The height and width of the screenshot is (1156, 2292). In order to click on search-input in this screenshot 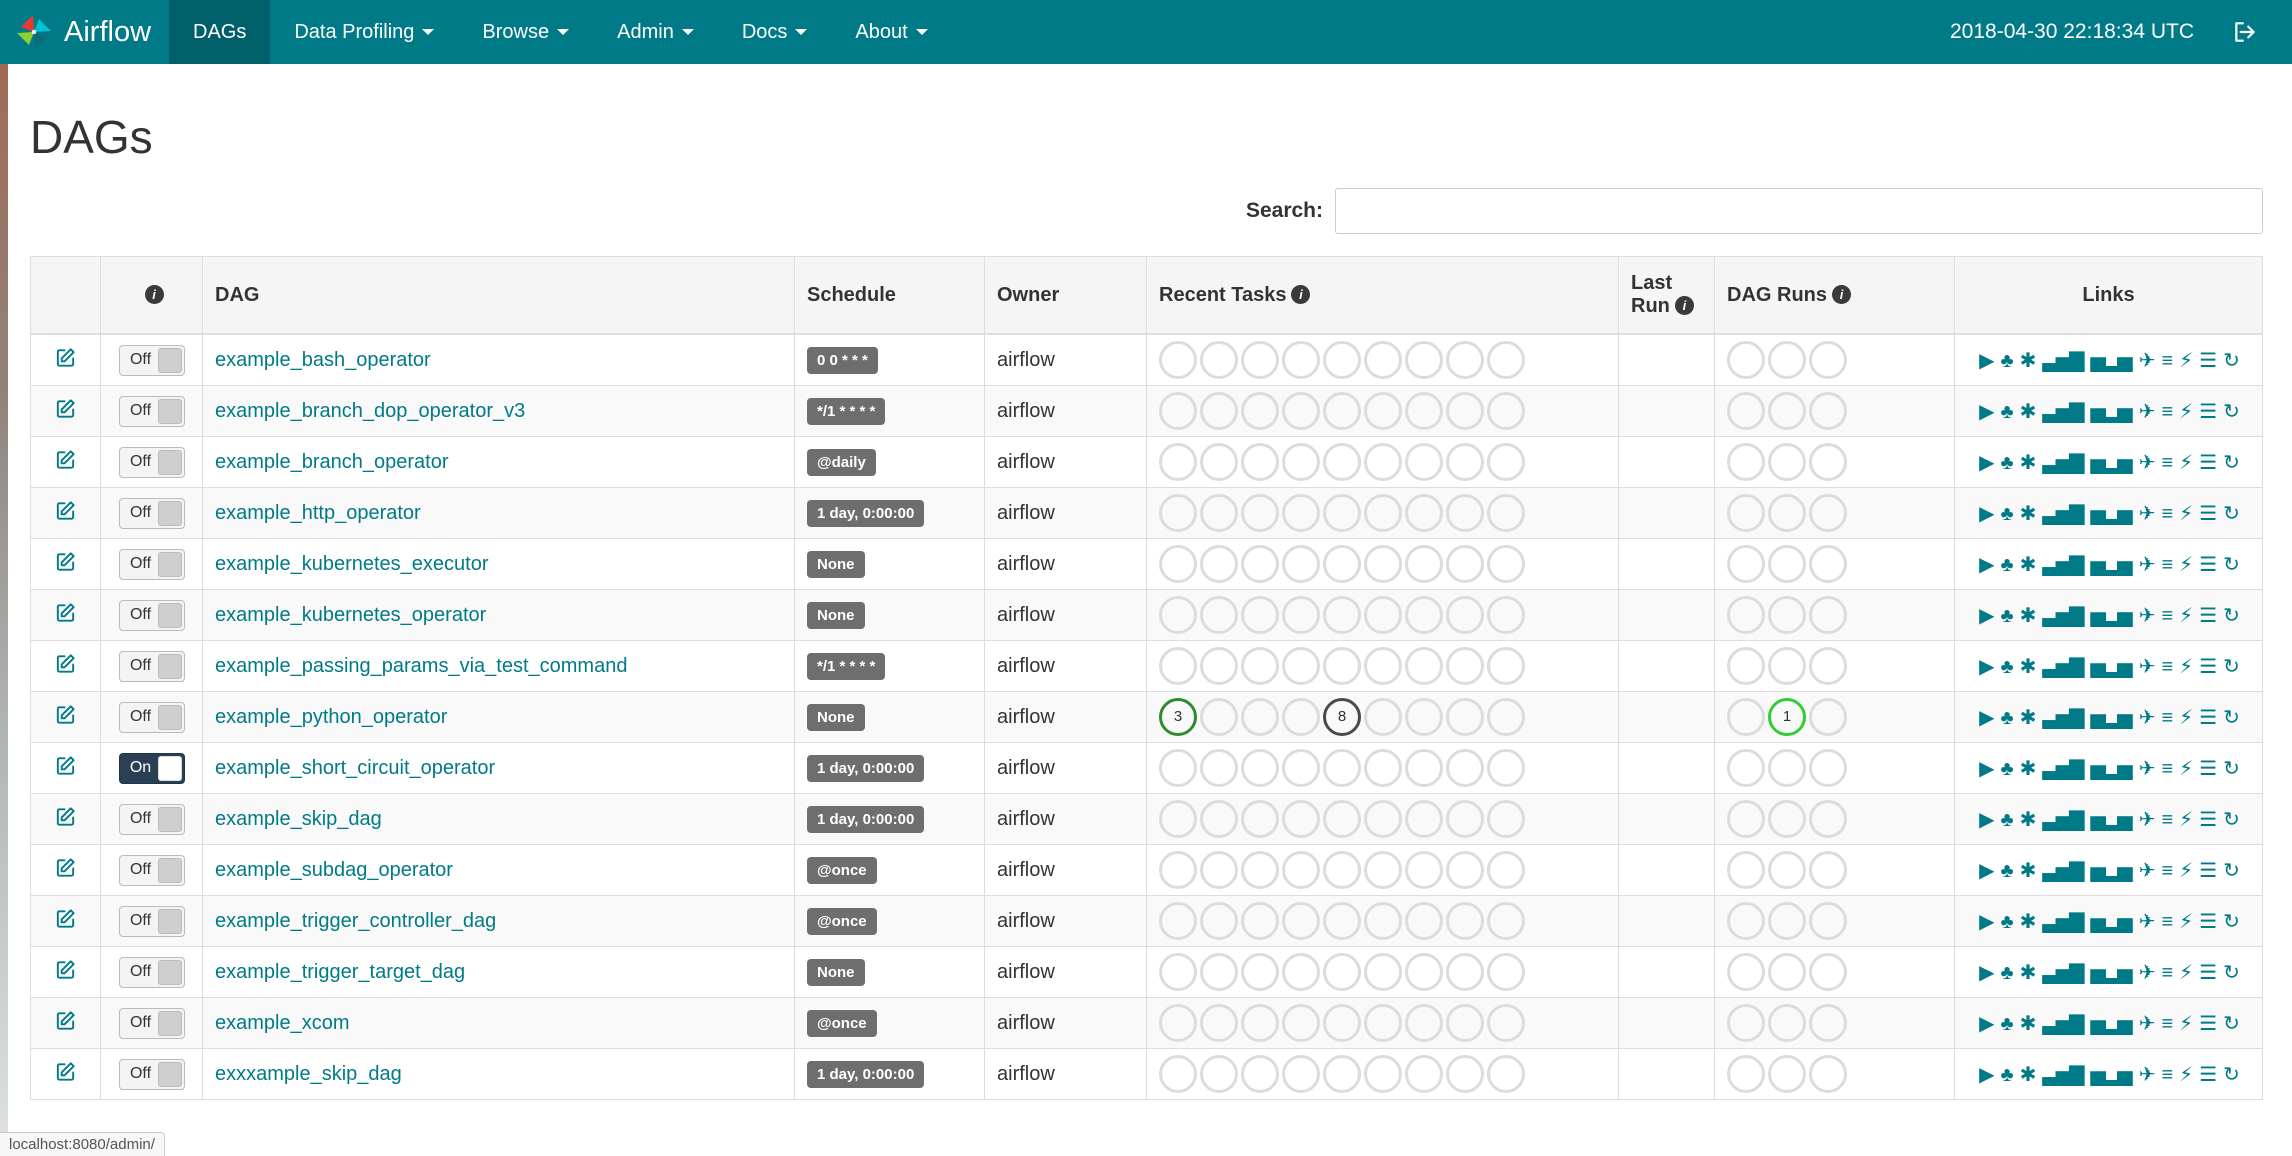, I will do `click(1799, 211)`.